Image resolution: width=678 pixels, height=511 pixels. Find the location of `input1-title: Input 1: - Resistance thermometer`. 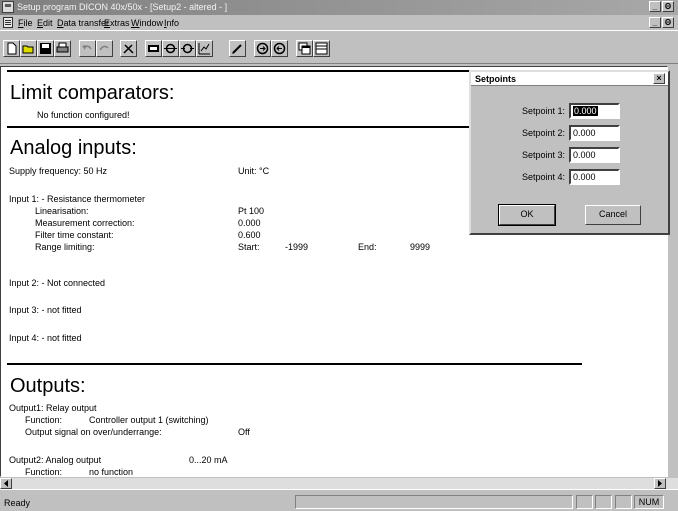

input1-title: Input 1: - Resistance thermometer is located at coordinates (77, 199).